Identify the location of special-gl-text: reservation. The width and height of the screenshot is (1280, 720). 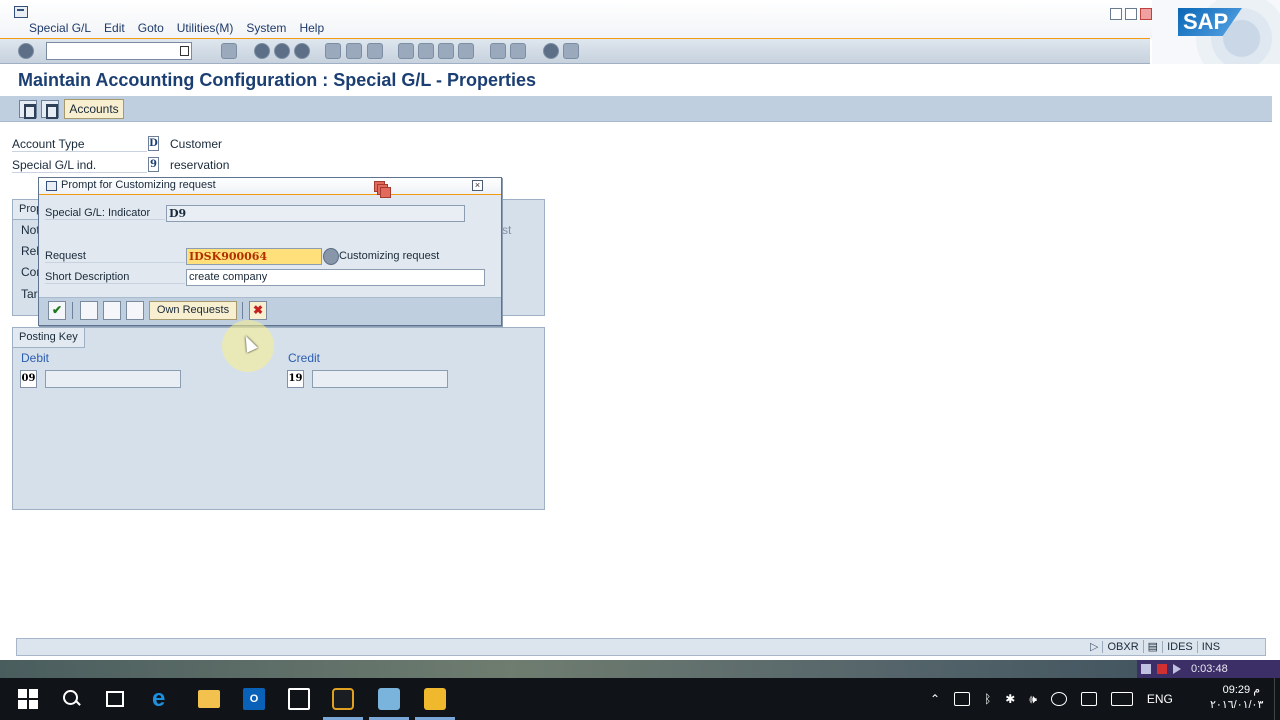
(200, 165).